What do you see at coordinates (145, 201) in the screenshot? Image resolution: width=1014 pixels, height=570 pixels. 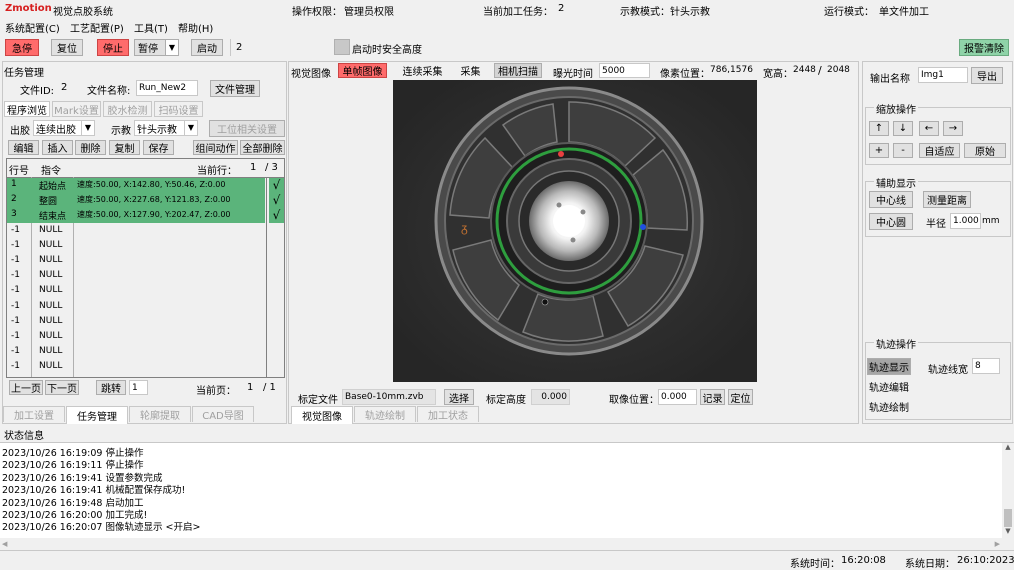 I see `table-row: 2 整圆 速度:50.00, X:227.68, Y:121.83, Z:0.00 √` at bounding box center [145, 201].